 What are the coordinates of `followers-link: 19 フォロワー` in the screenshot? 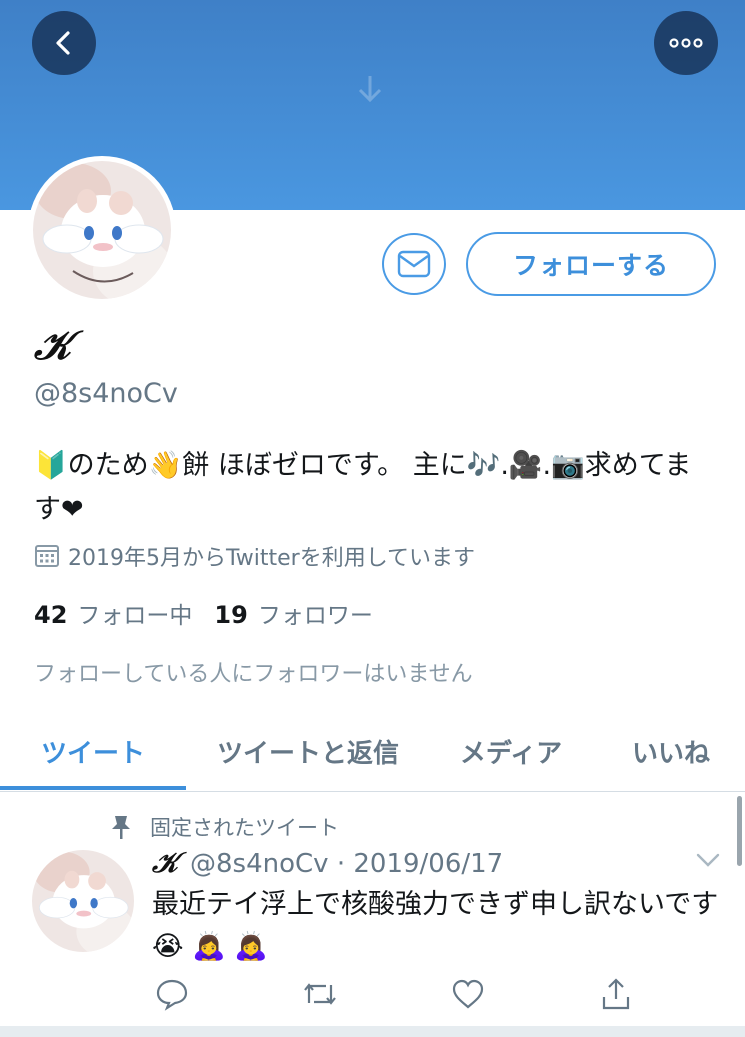 It's located at (293, 613).